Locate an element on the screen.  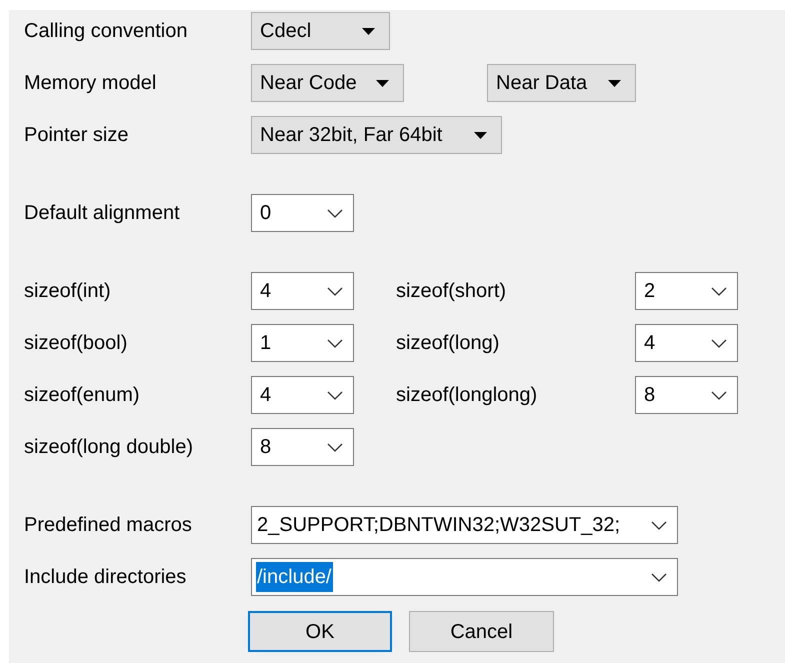
combo-box: /include/ is located at coordinates (464, 577).